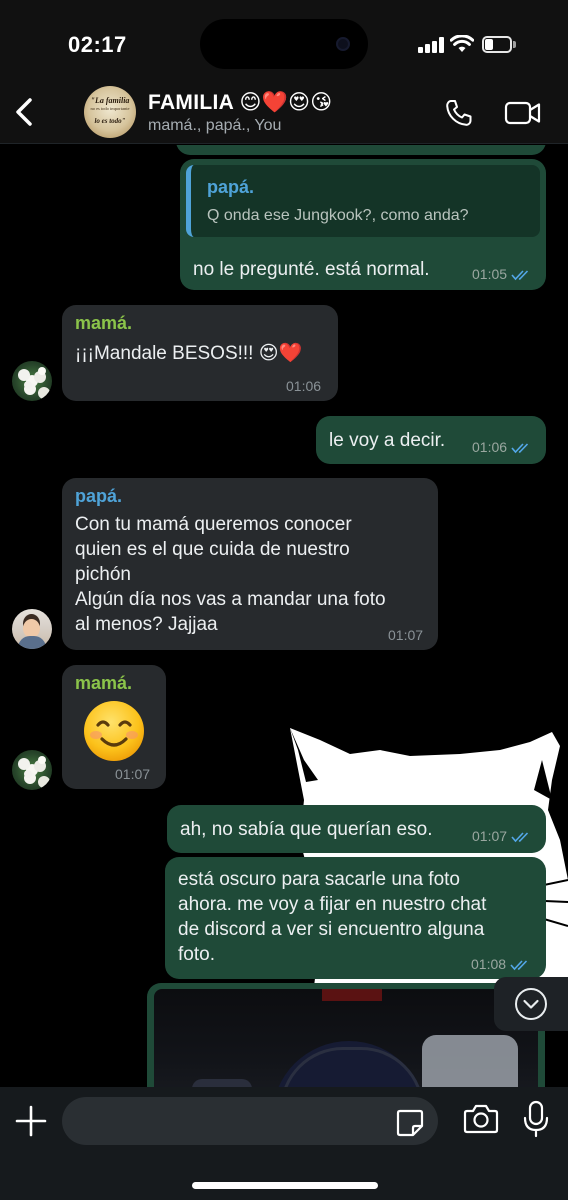 This screenshot has height=1200, width=568. Describe the element at coordinates (349, 1064) in the screenshot. I see `person-with-headphones-image` at that location.